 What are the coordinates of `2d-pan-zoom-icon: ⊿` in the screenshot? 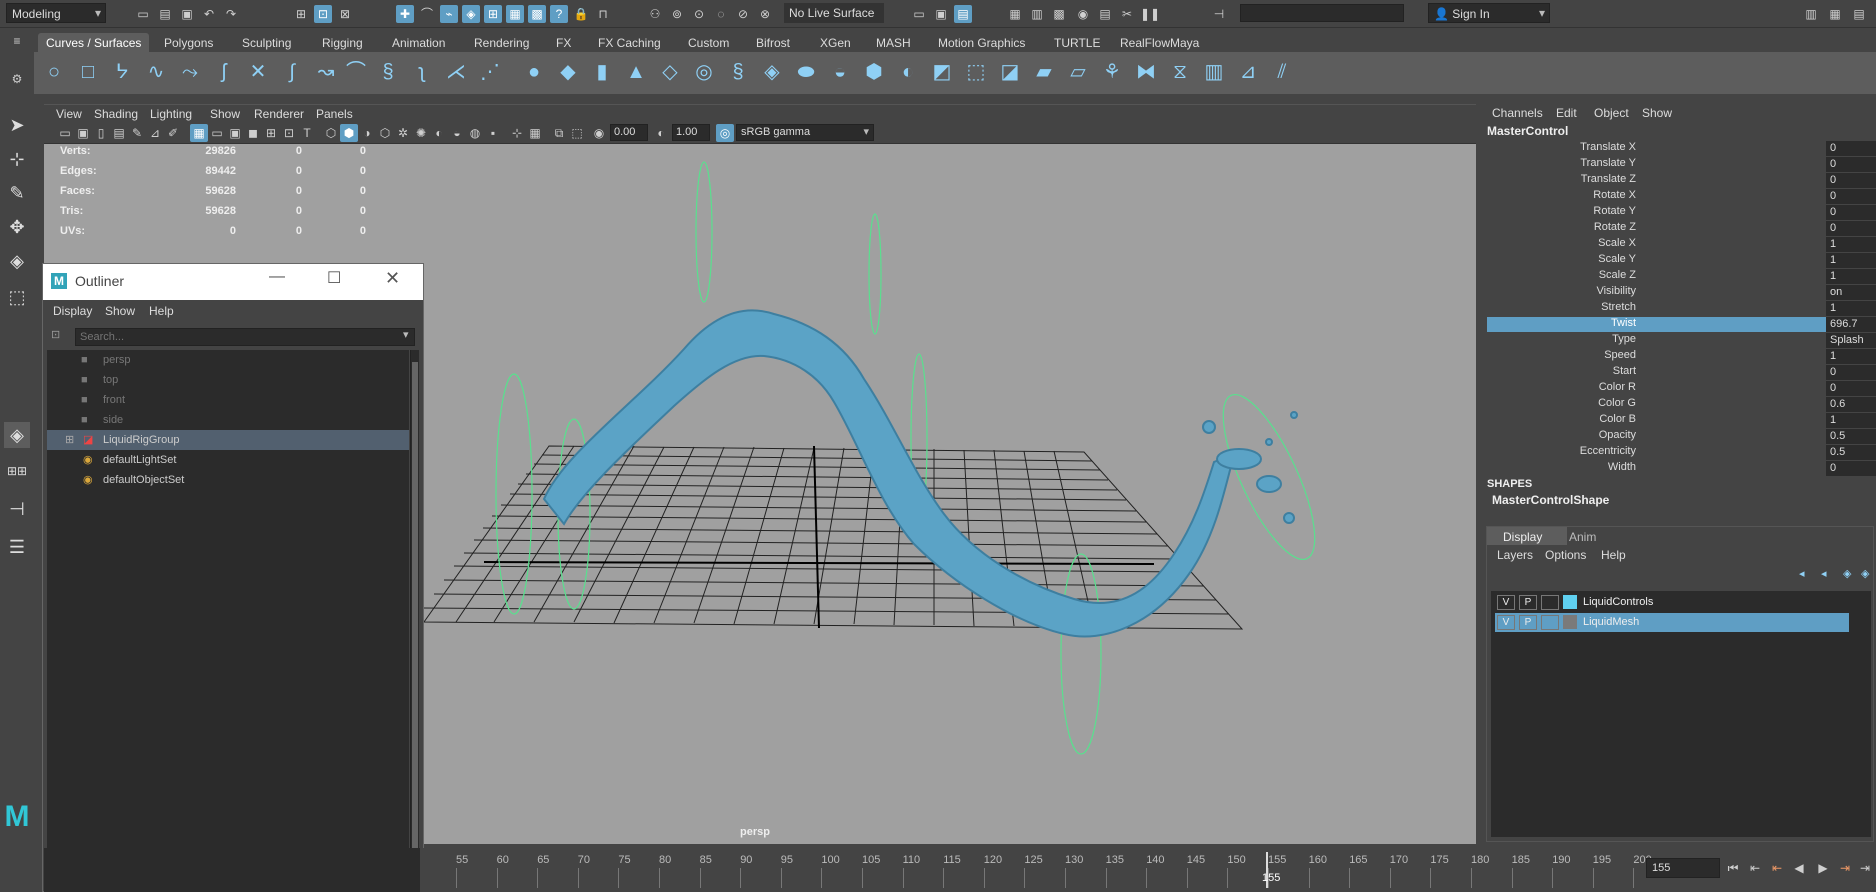 It's located at (155, 133).